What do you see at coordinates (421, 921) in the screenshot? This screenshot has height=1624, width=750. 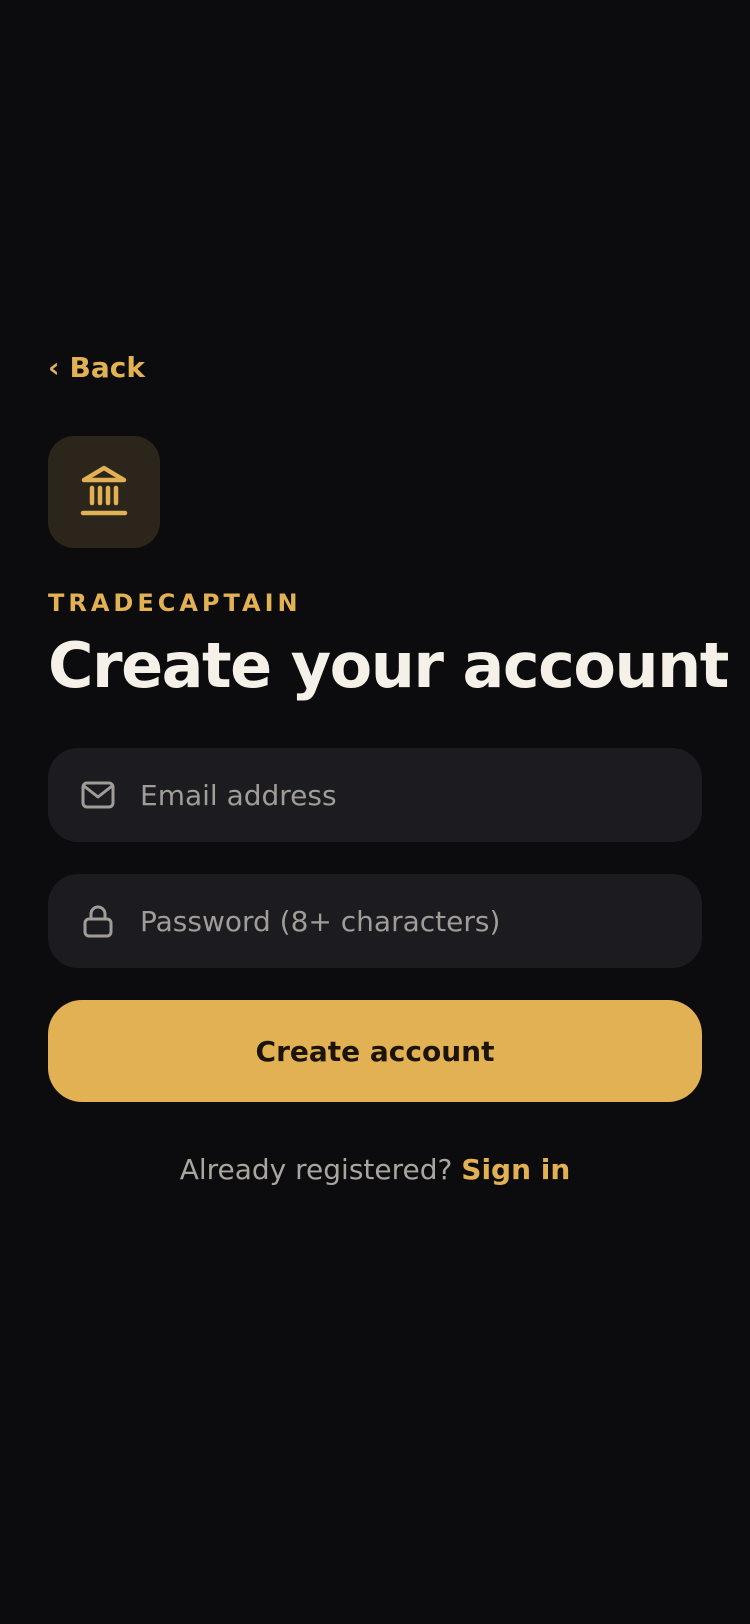 I see `password-input` at bounding box center [421, 921].